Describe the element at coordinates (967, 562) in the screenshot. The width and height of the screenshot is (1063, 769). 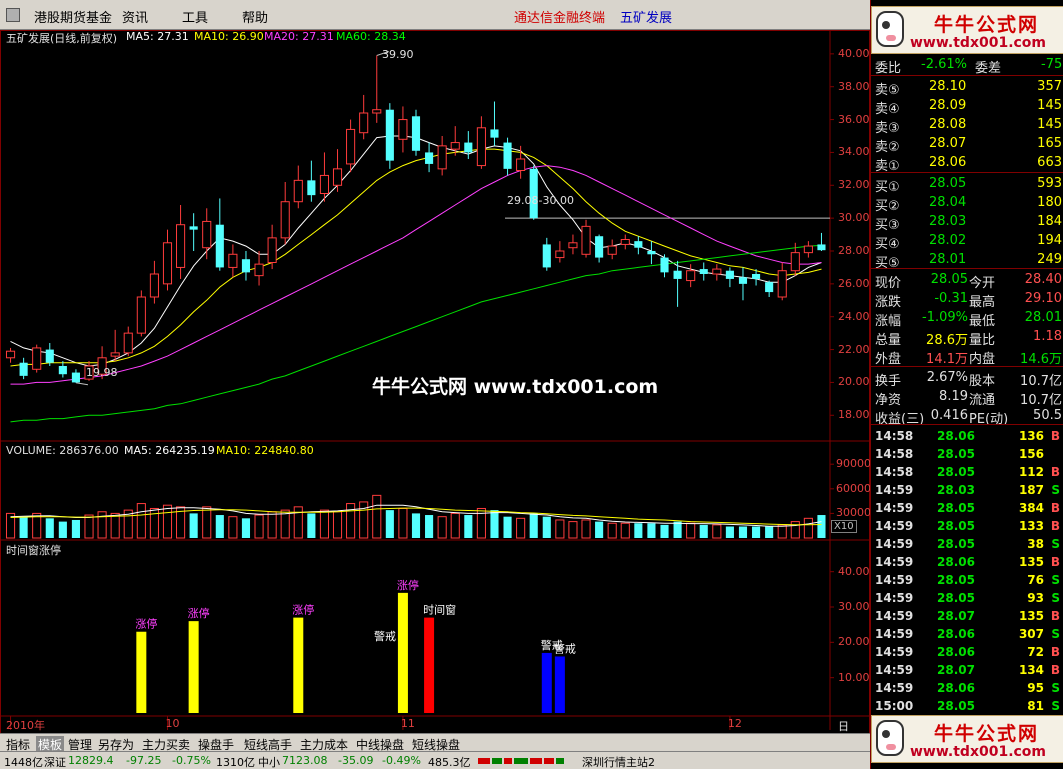
I see `tick-row: 14:59 28.06 135 B` at that location.